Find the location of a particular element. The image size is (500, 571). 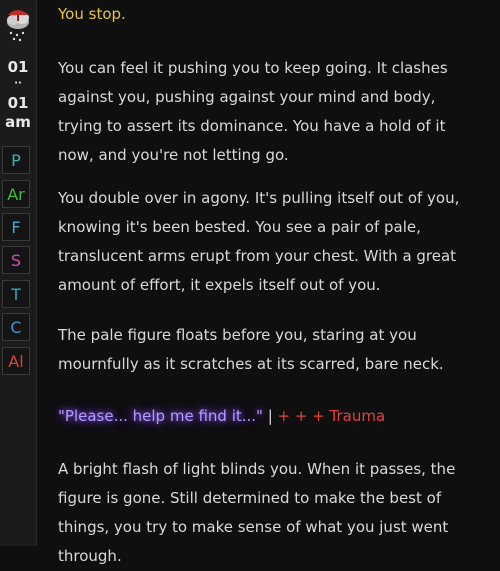

stat-button-al: Al is located at coordinates (16, 361).